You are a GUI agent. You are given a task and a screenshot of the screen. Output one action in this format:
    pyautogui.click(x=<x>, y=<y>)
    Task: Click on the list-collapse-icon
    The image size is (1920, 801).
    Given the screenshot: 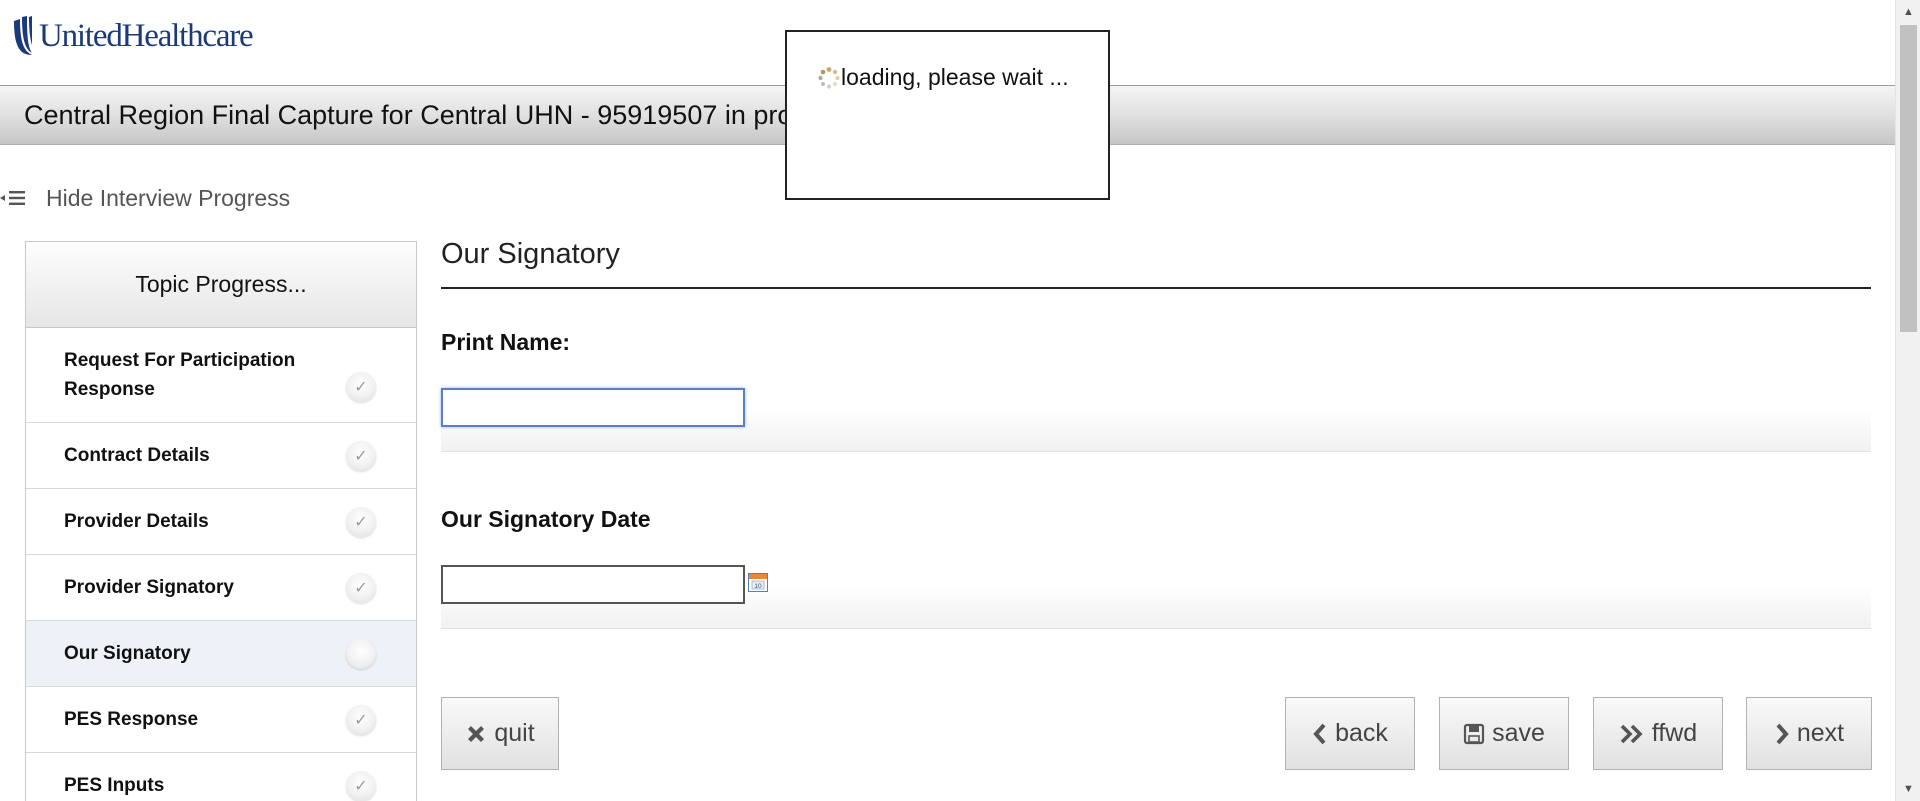 What is the action you would take?
    pyautogui.click(x=12, y=198)
    